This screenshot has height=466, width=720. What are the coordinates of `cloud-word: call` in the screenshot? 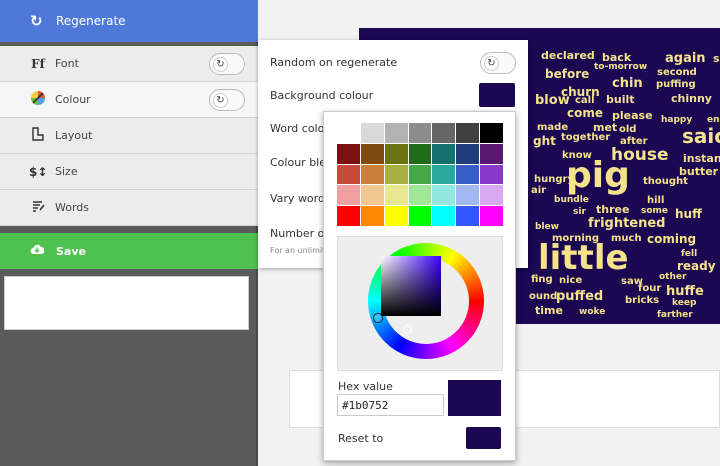 It's located at (585, 100).